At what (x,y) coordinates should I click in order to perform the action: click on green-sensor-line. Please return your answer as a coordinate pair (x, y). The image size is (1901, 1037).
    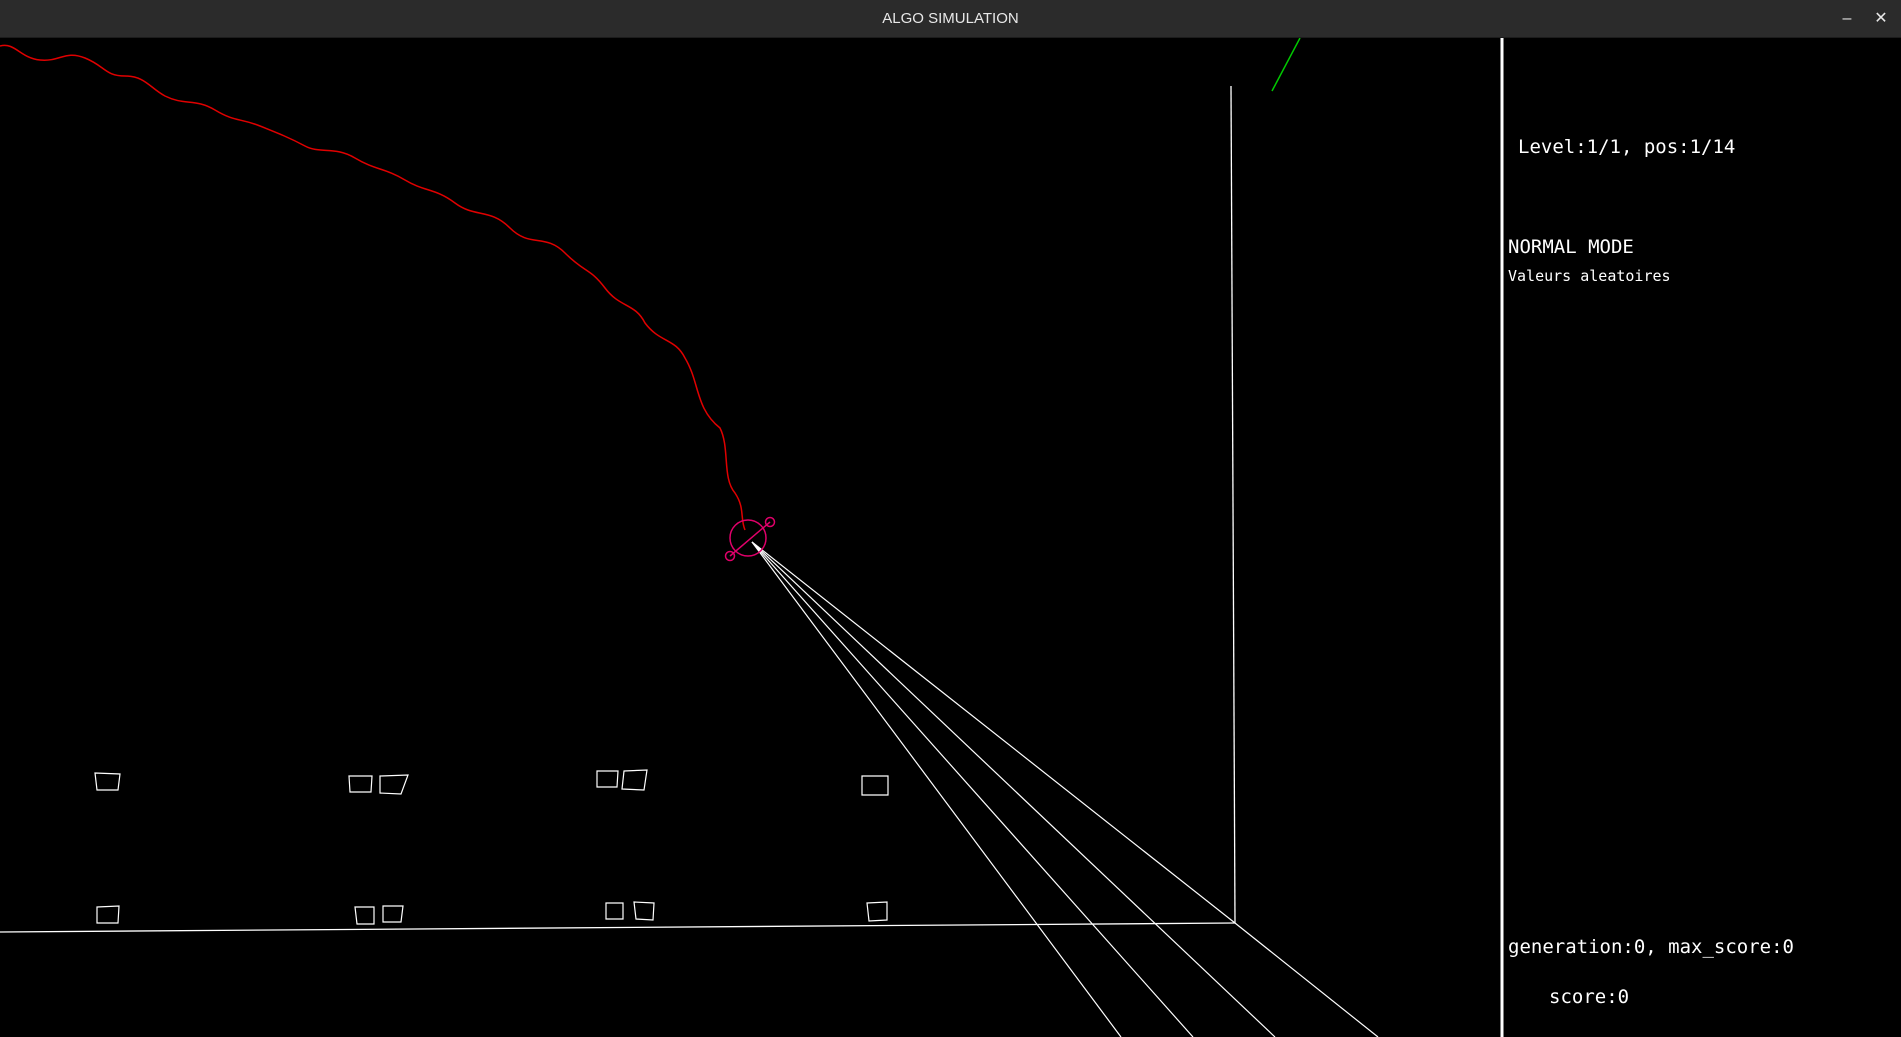
    Looking at the image, I should click on (1286, 65).